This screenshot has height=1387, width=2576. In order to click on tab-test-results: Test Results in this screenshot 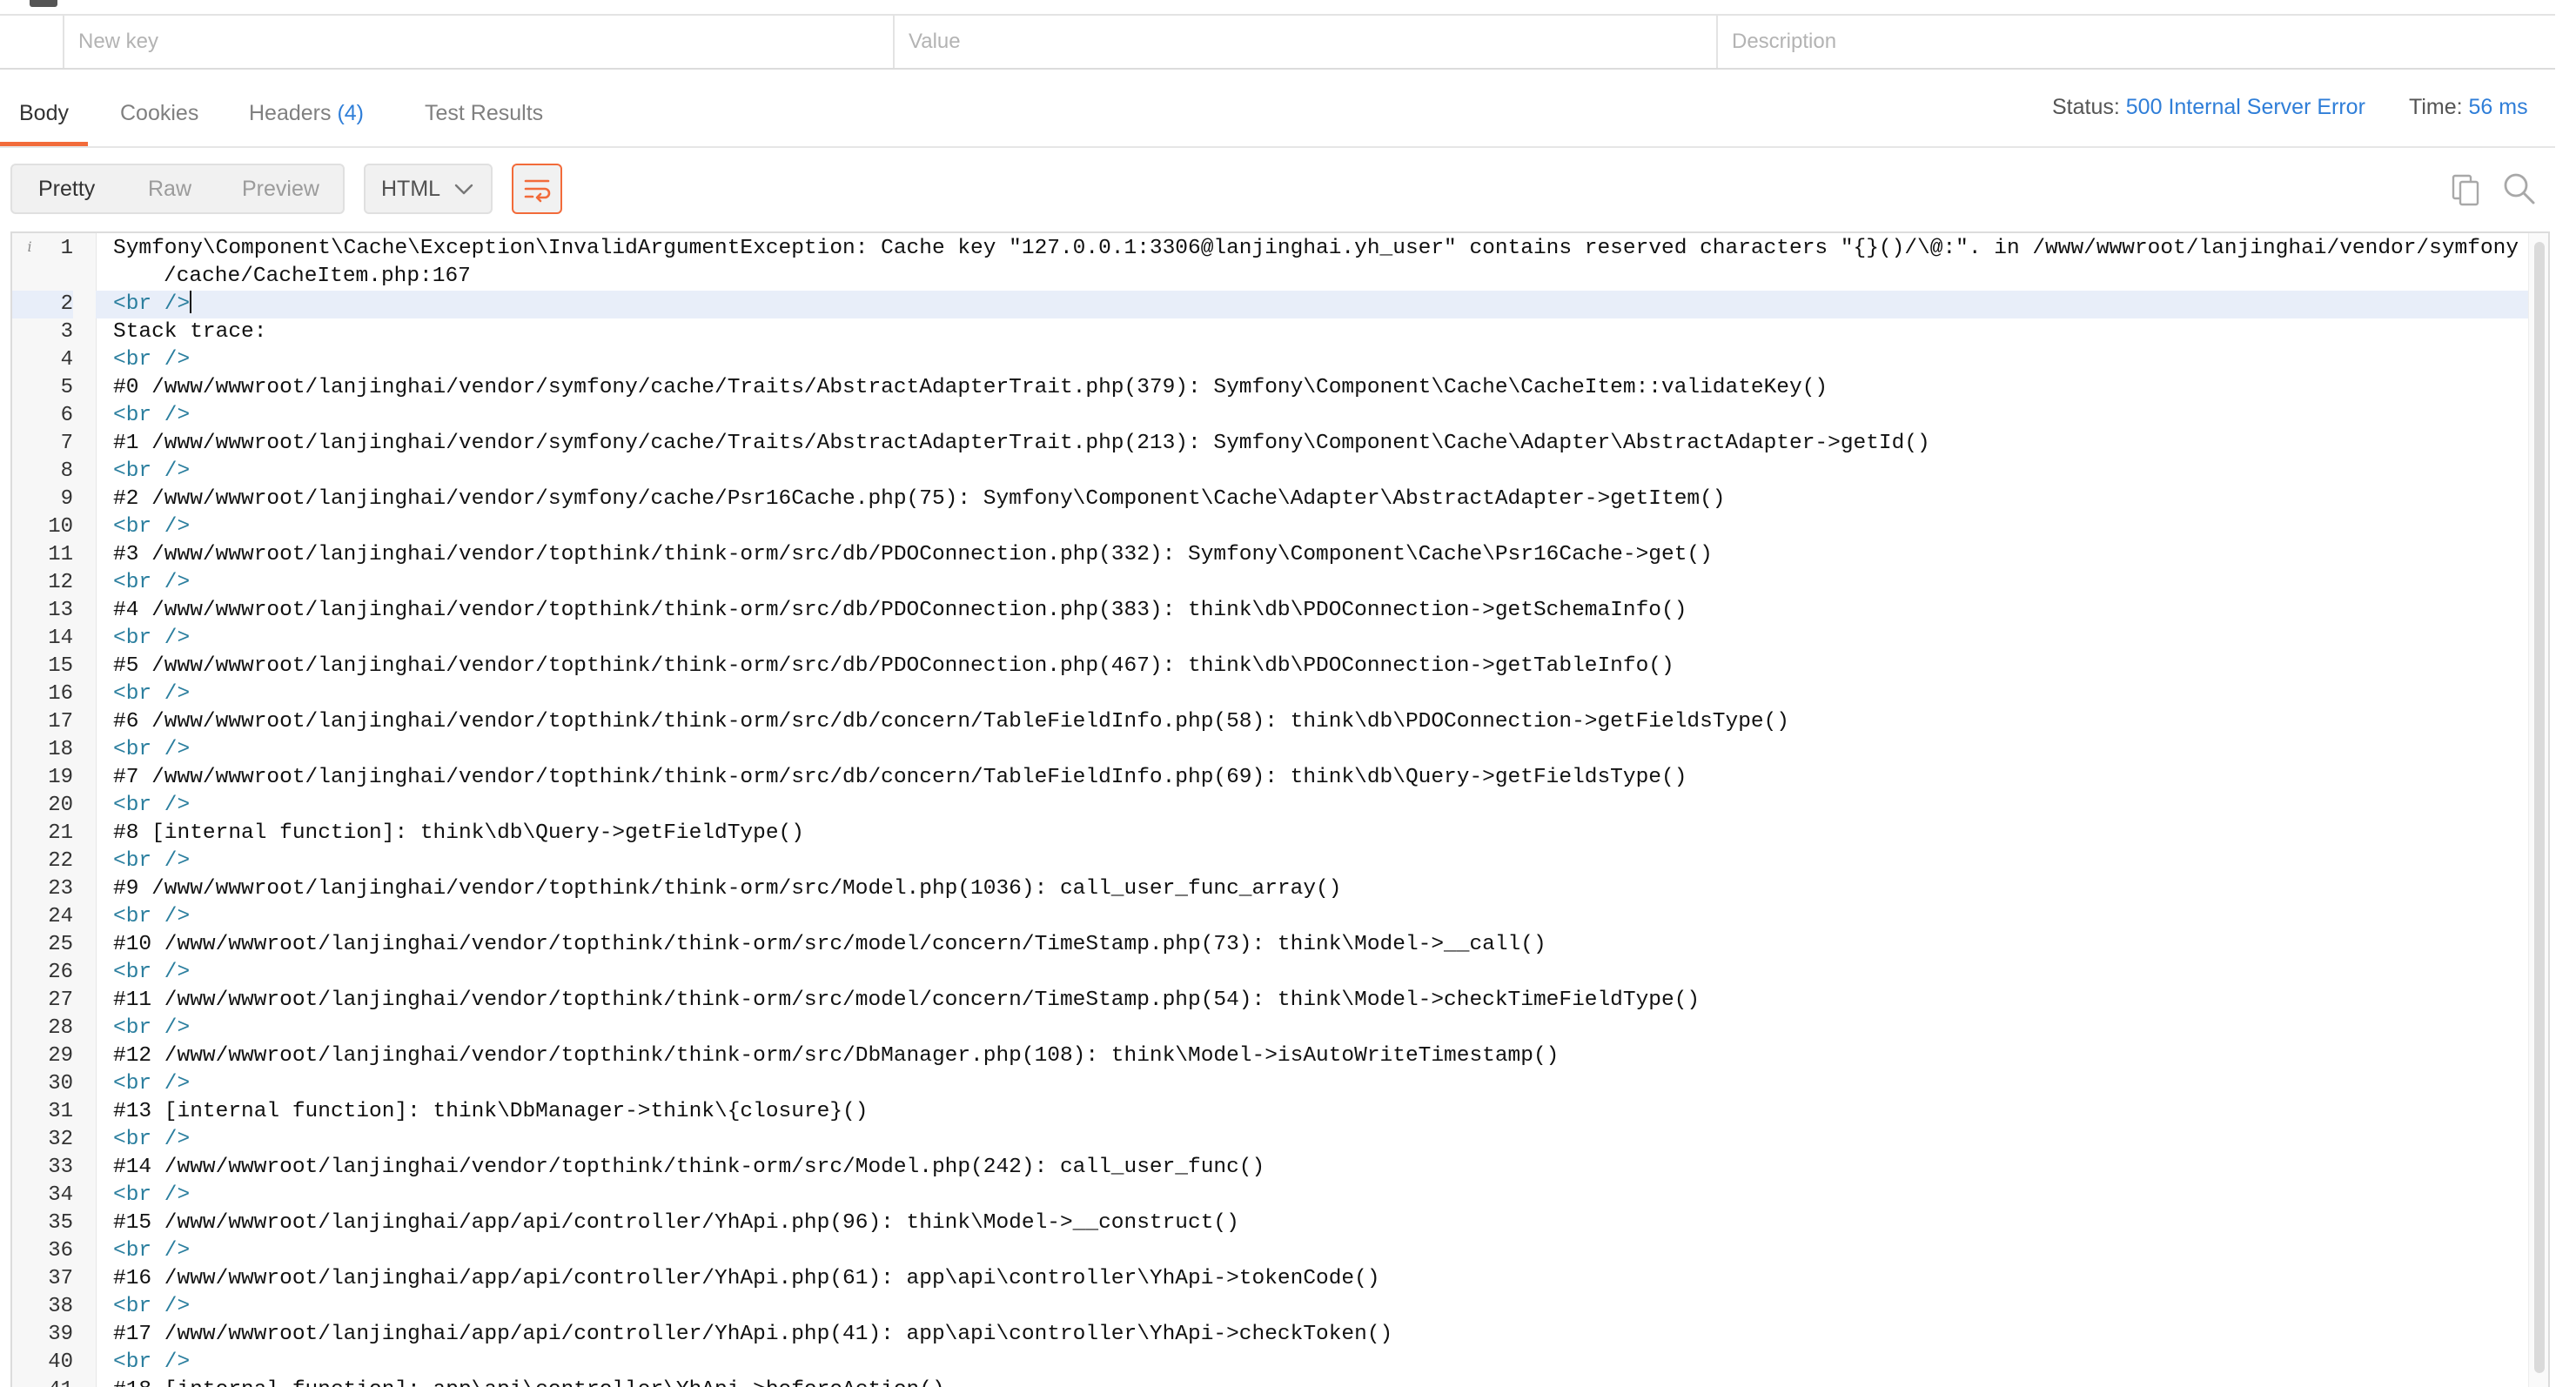, I will do `click(484, 107)`.